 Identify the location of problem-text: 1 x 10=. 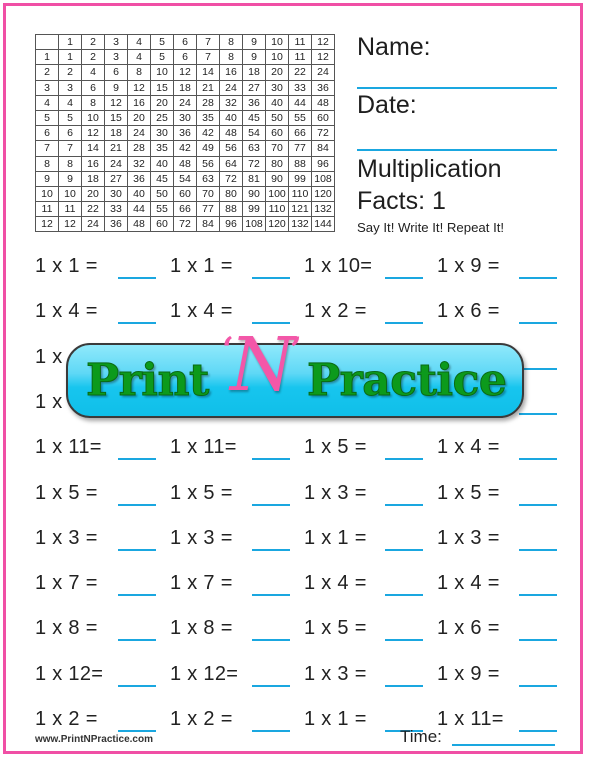
(338, 266).